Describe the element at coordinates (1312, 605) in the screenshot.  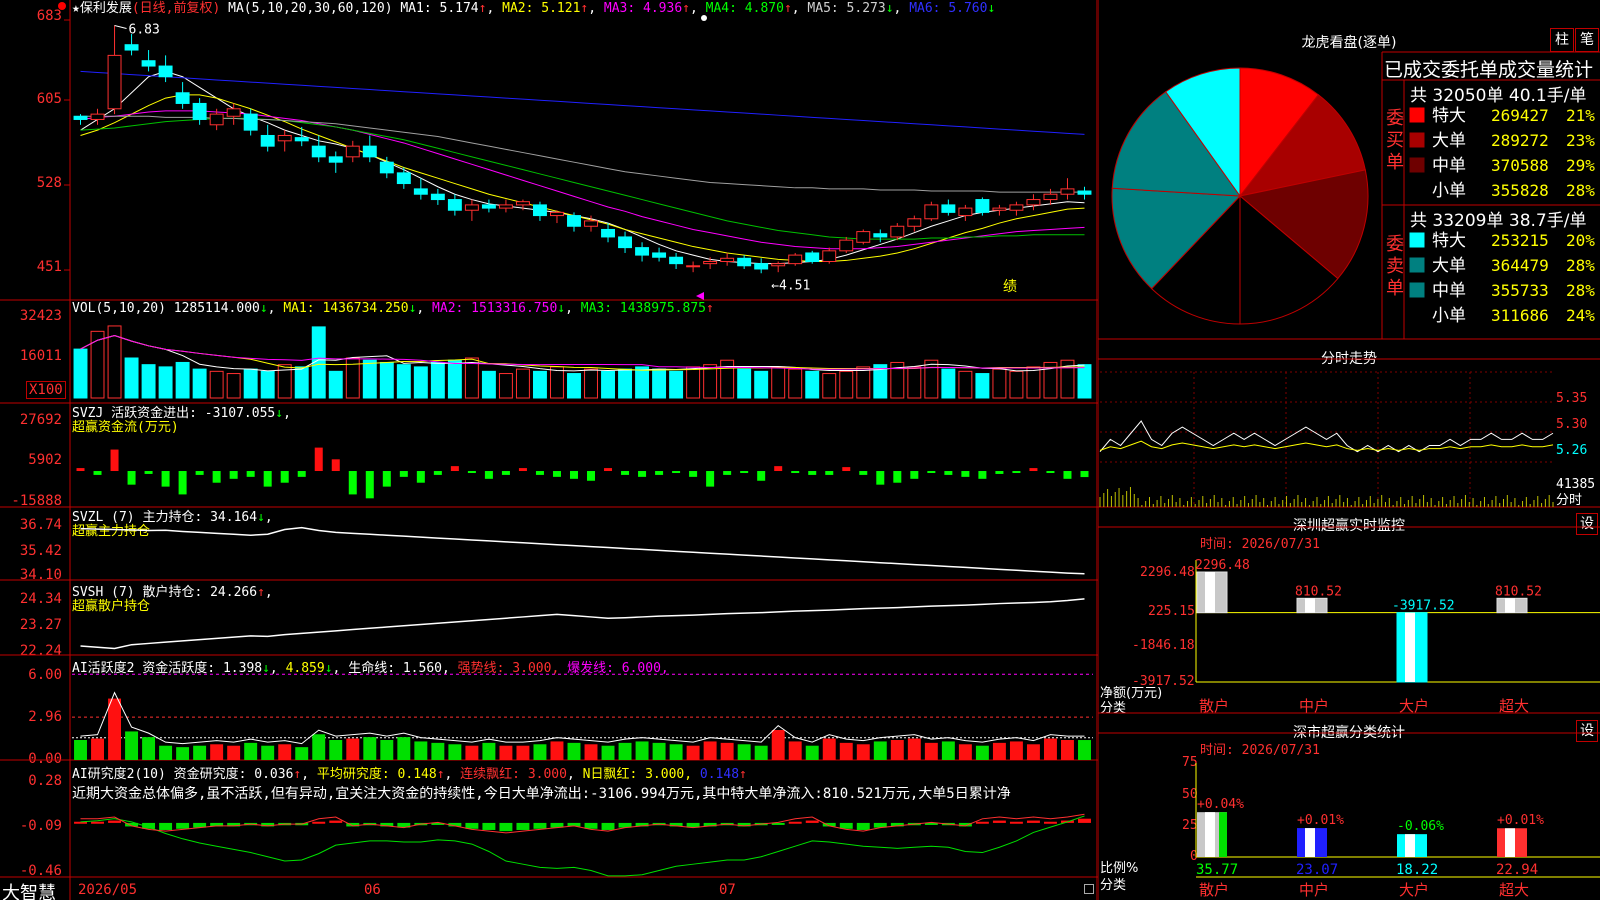
I see `monitor-bar` at that location.